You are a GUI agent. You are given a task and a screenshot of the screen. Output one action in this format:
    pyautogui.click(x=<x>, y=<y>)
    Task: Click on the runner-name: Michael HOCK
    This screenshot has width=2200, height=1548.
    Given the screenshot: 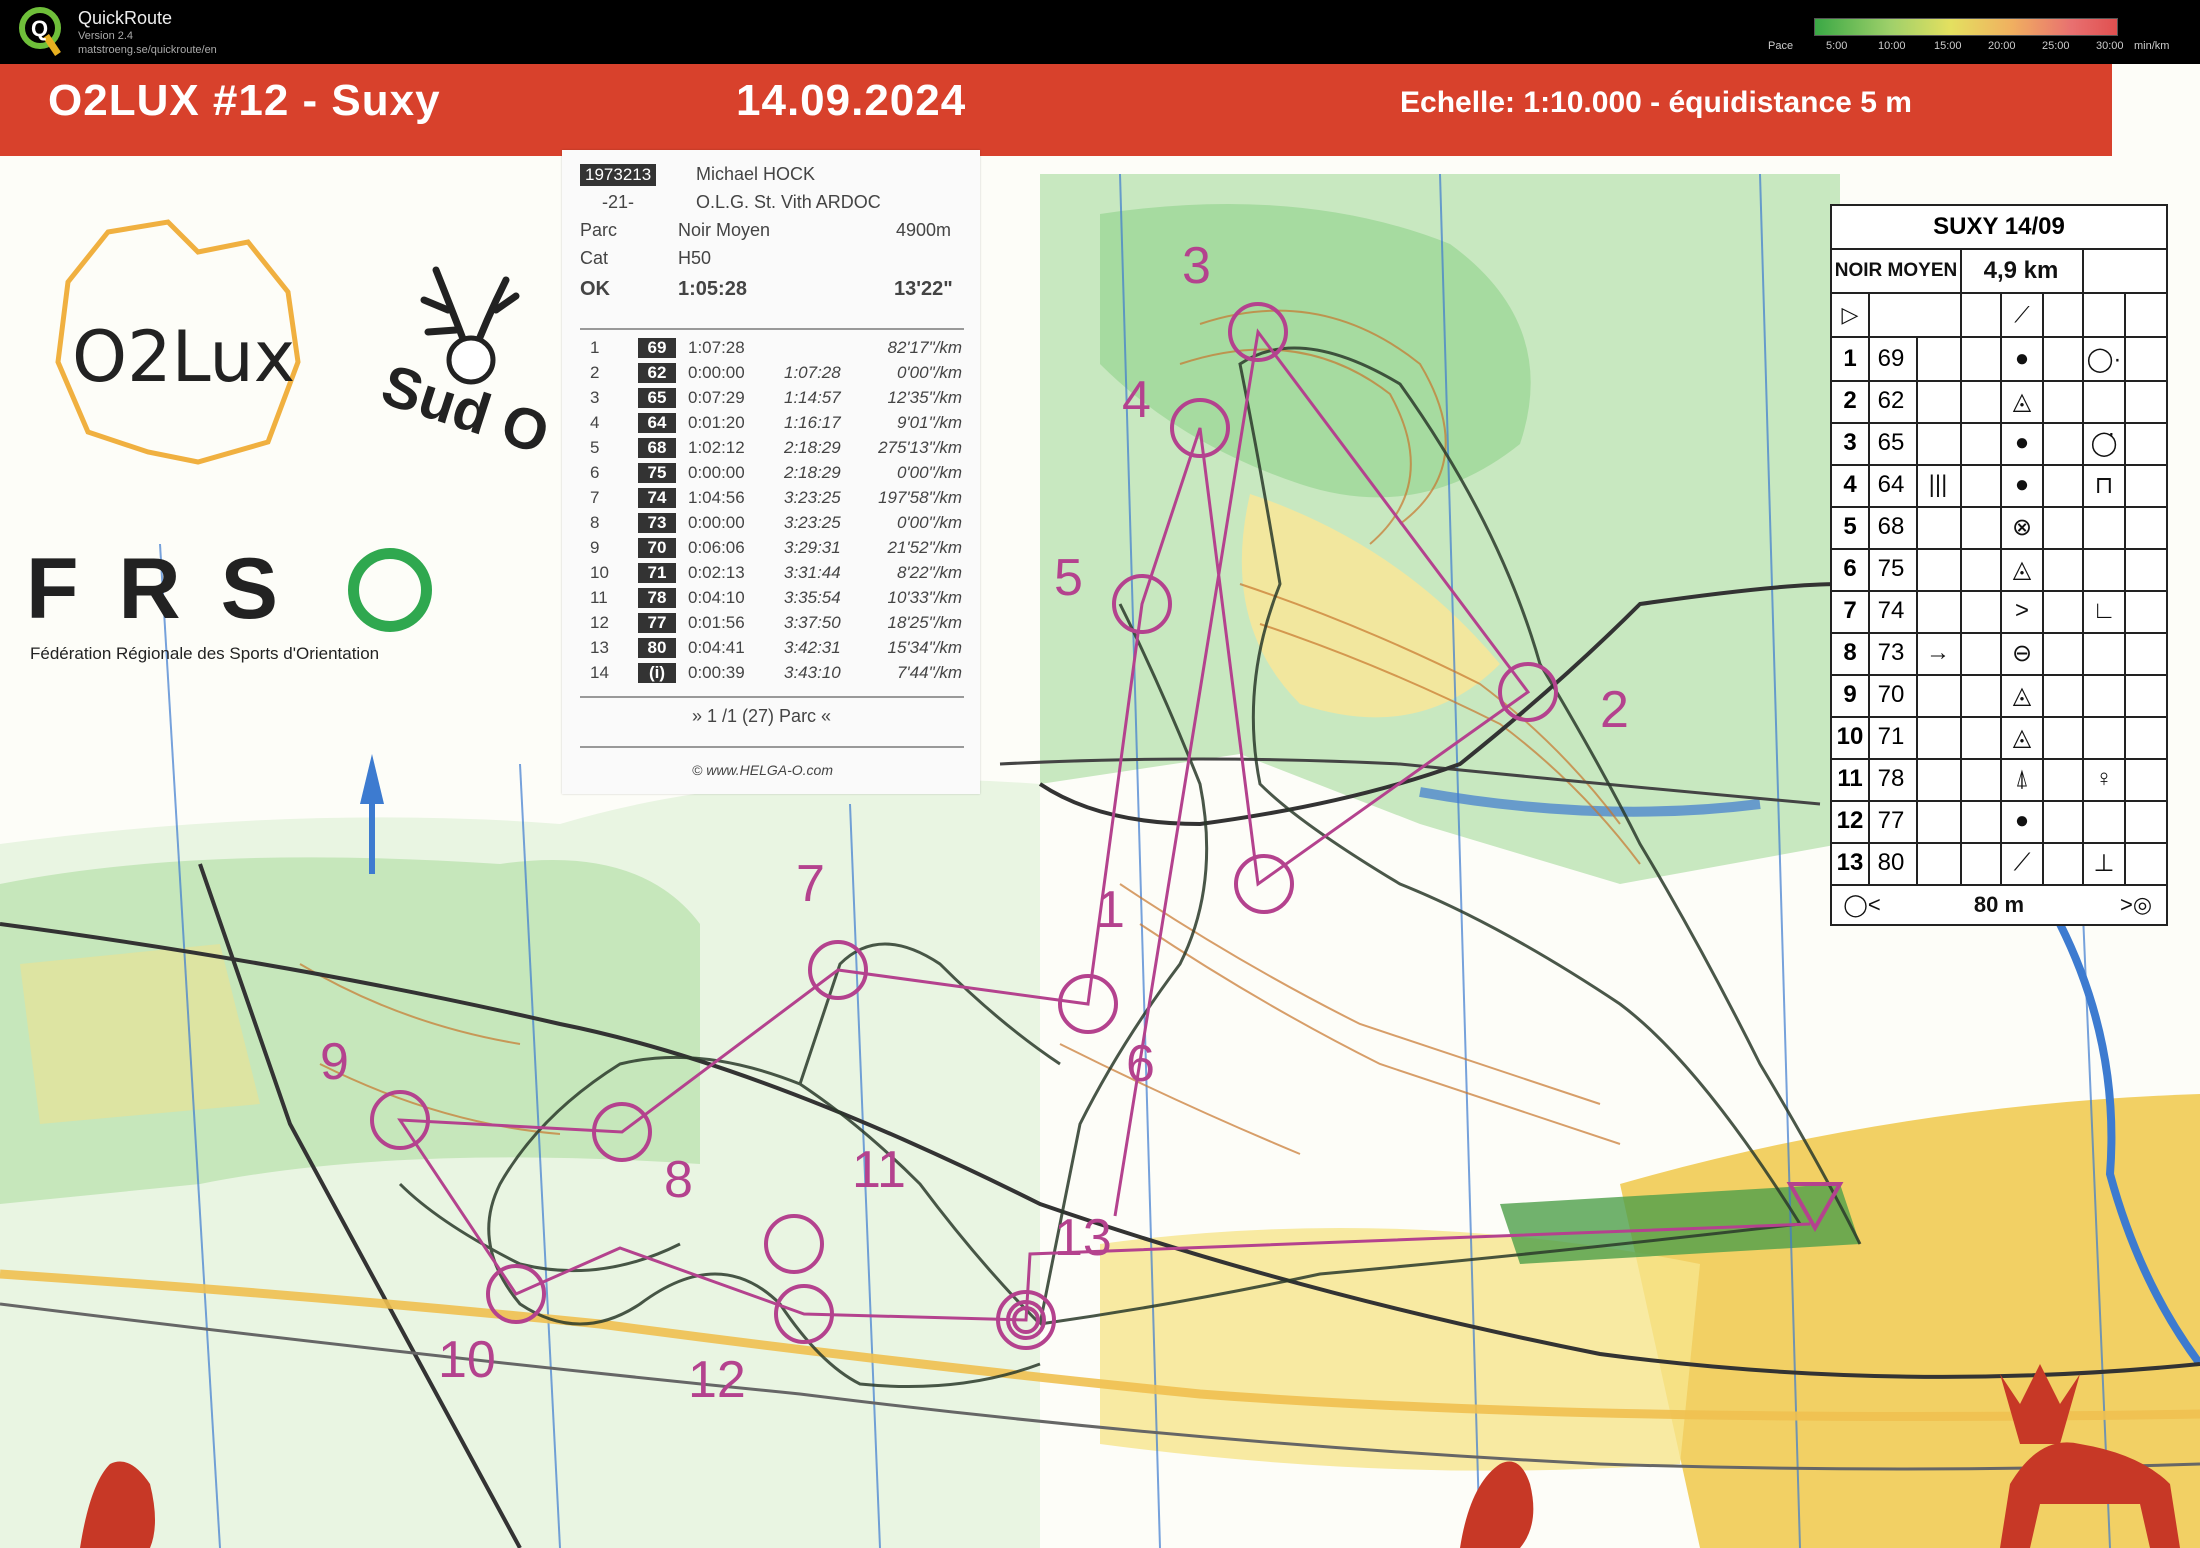 What is the action you would take?
    pyautogui.click(x=756, y=174)
    